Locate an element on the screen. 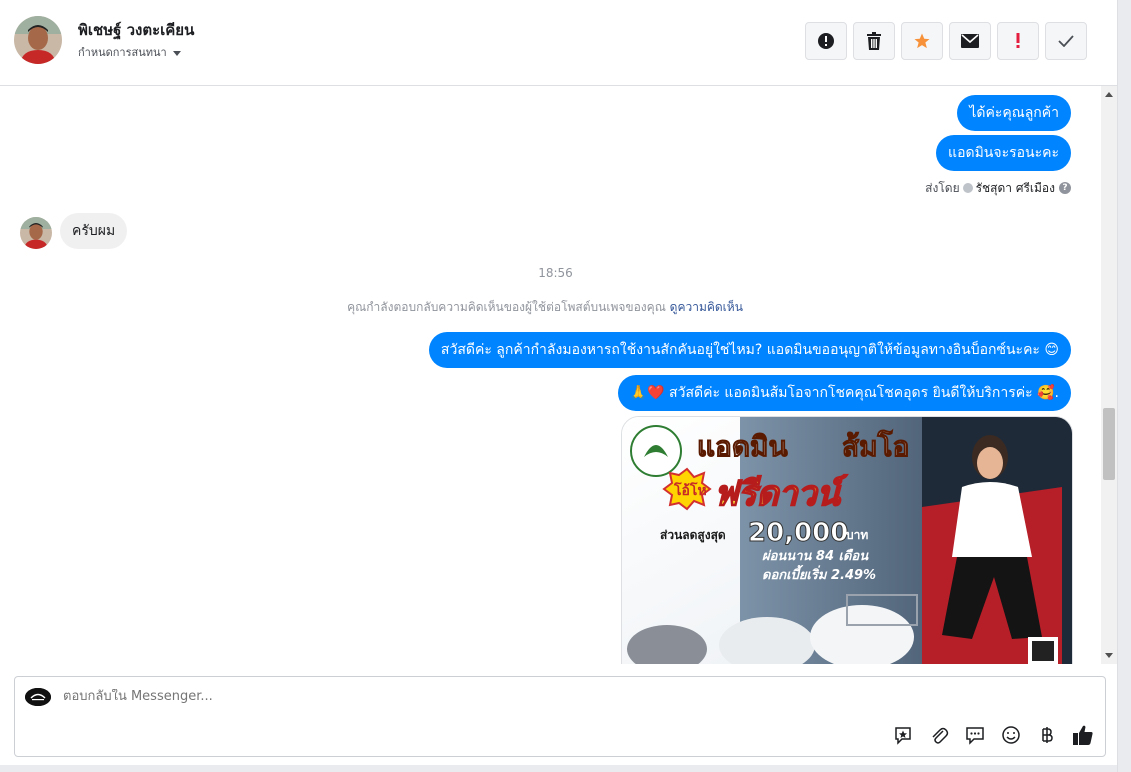 The height and width of the screenshot is (772, 1131). ad-discount-value: 20,000 is located at coordinates (798, 533).